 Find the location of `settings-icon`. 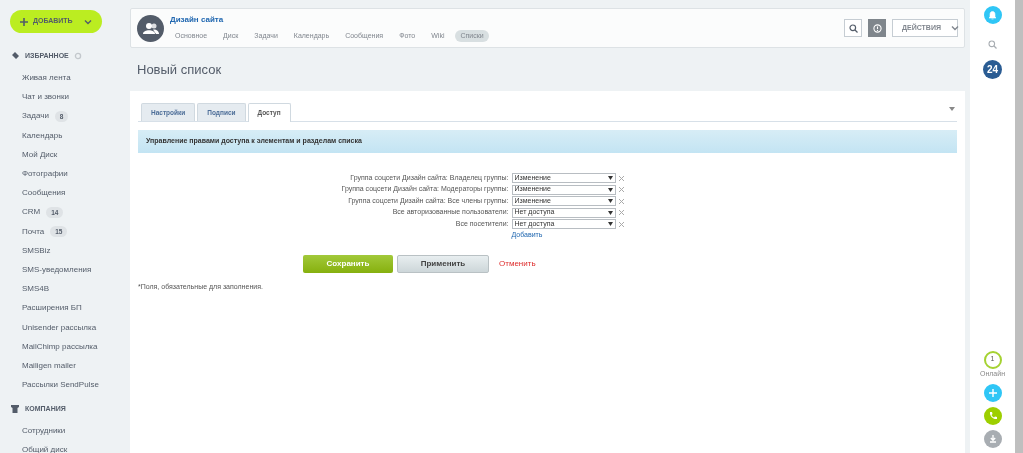

settings-icon is located at coordinates (77, 56).